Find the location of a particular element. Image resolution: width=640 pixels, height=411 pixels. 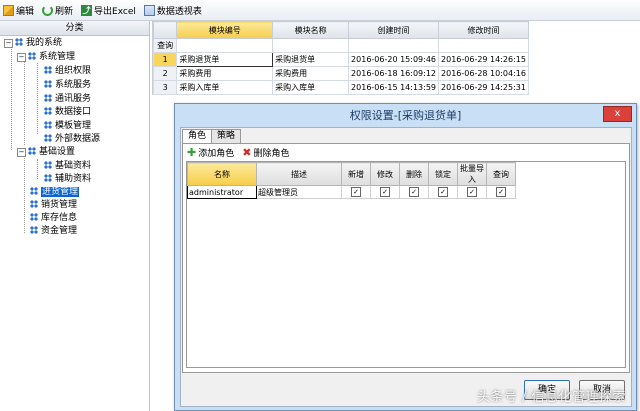

module-name-cell: 采购费用 is located at coordinates (311, 73).